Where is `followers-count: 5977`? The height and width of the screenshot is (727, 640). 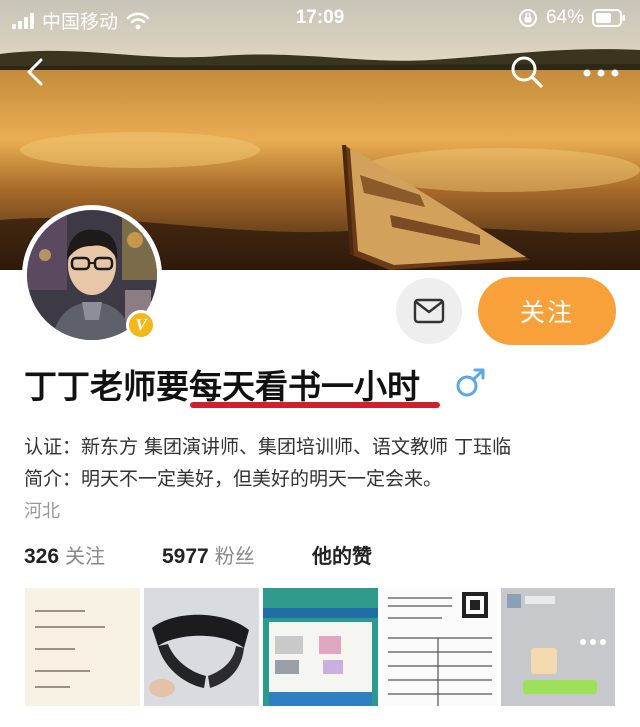 followers-count: 5977 is located at coordinates (185, 556).